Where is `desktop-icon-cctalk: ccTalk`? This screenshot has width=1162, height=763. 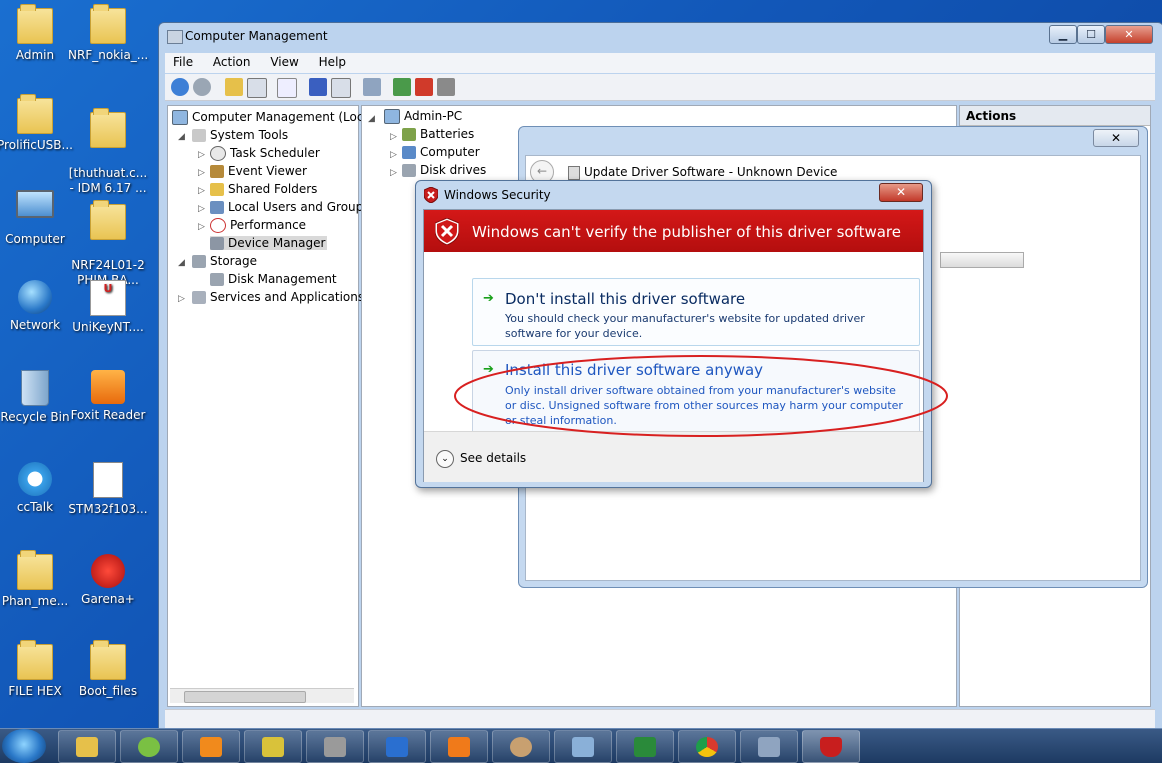 desktop-icon-cctalk: ccTalk is located at coordinates (37, 488).